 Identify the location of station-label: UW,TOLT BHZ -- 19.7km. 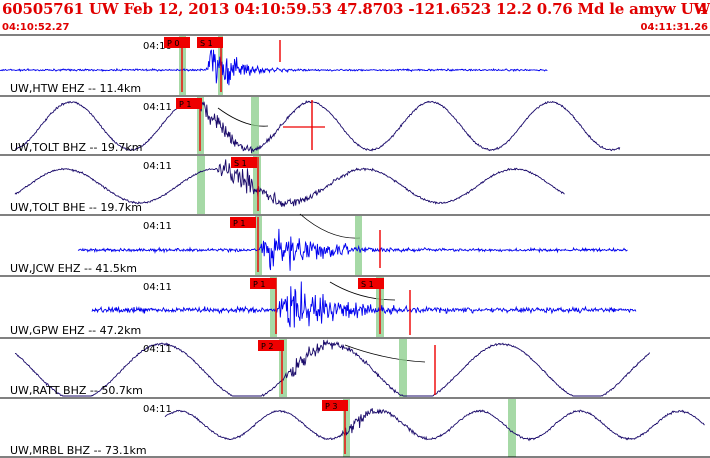
(76, 147).